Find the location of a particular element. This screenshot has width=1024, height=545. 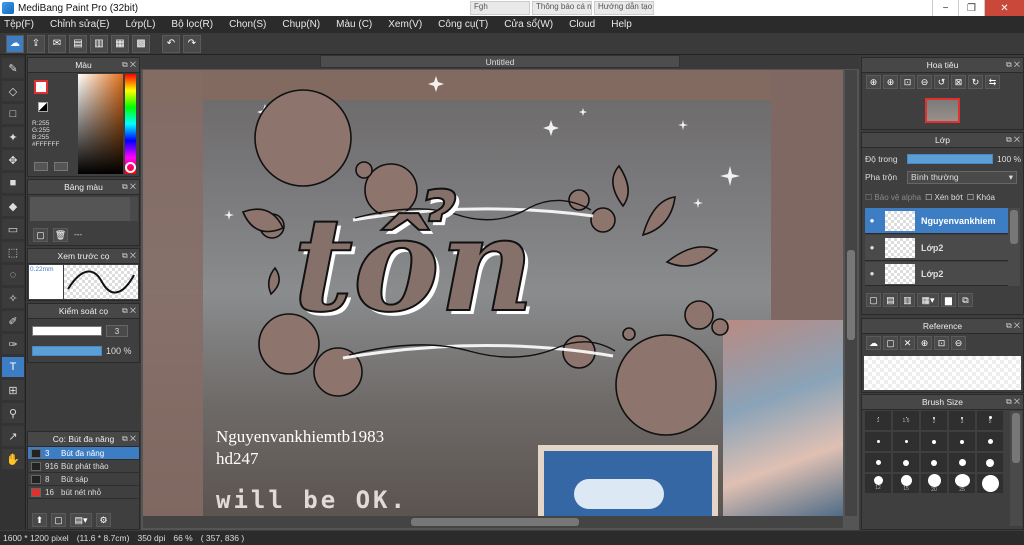

redo-icon: ↷ is located at coordinates (192, 43).